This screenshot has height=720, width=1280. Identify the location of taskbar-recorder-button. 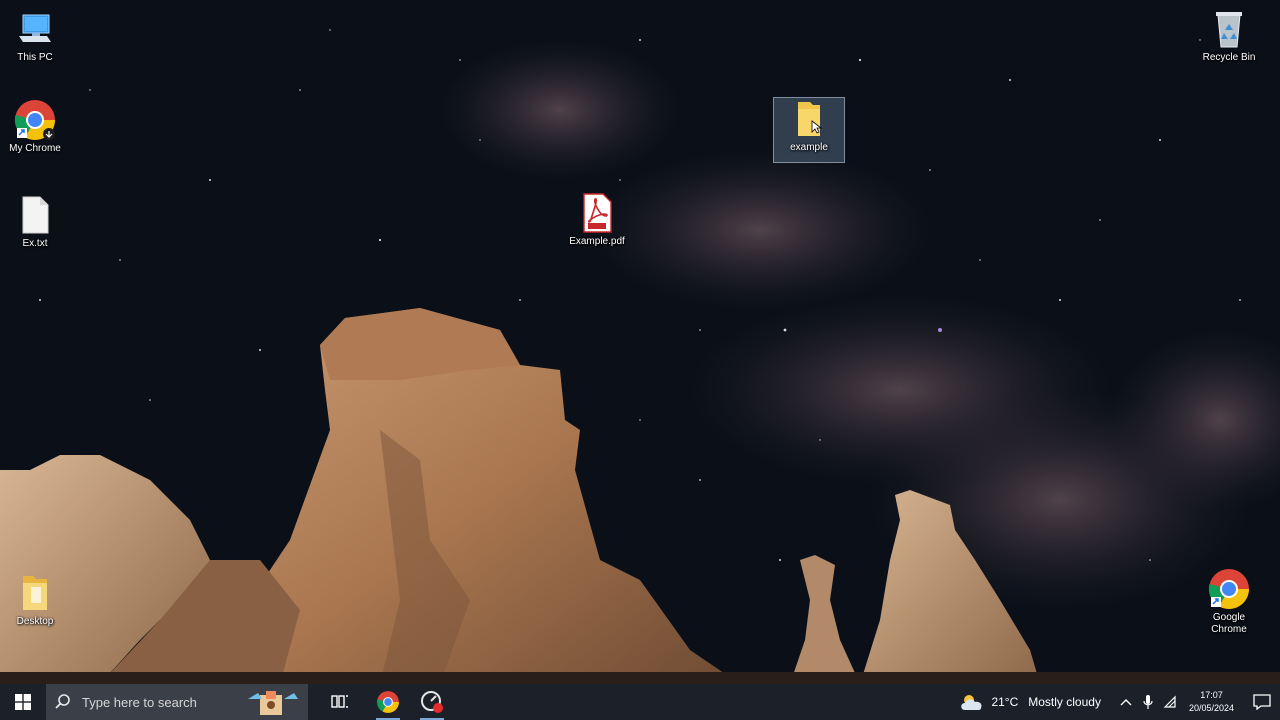
(432, 702).